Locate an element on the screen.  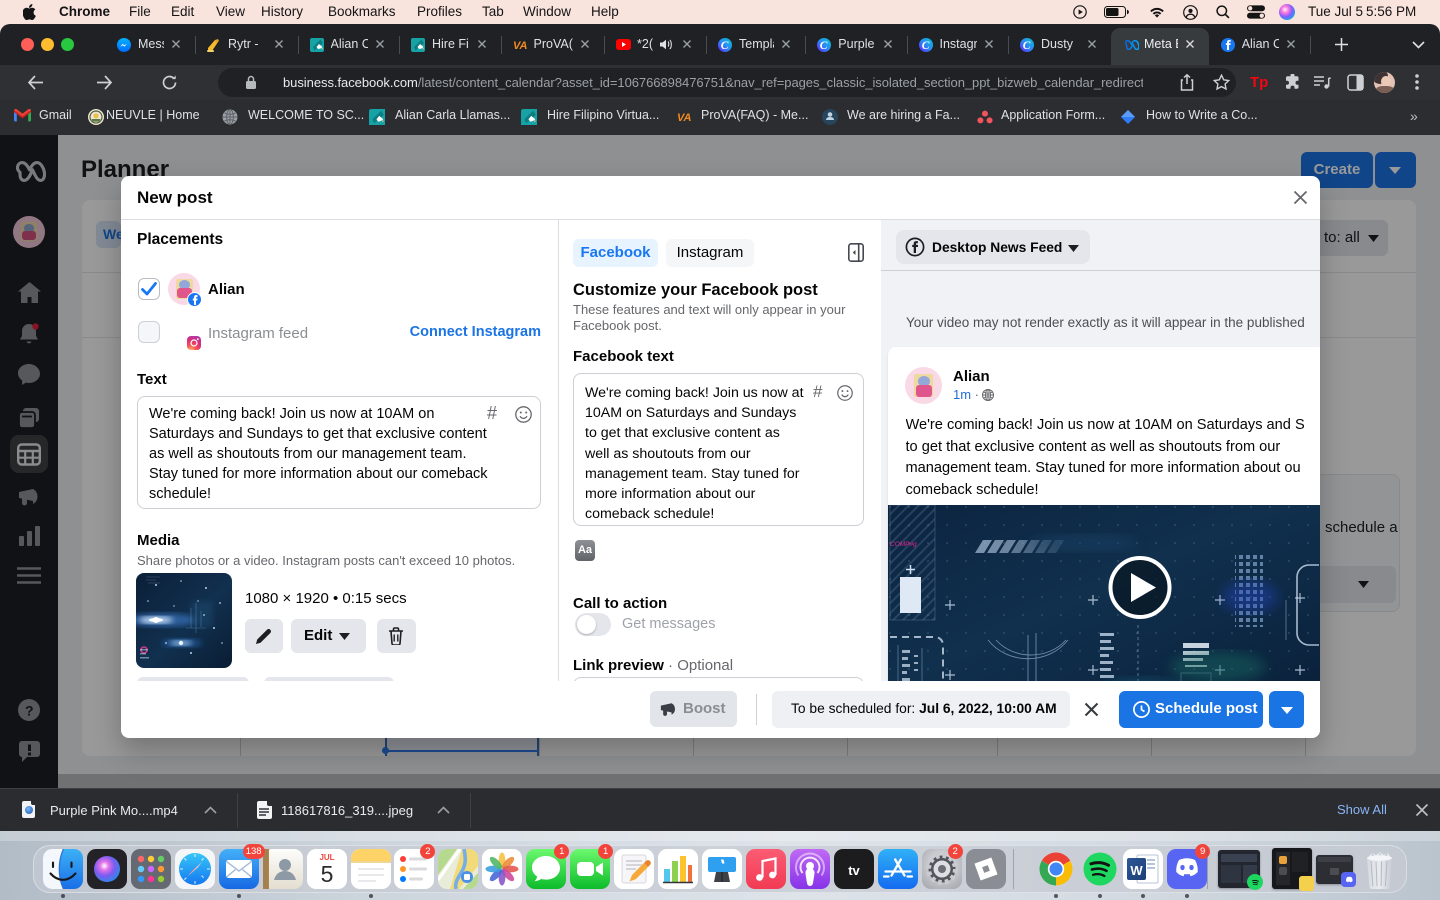
svg-text: W is located at coordinates (1137, 870).